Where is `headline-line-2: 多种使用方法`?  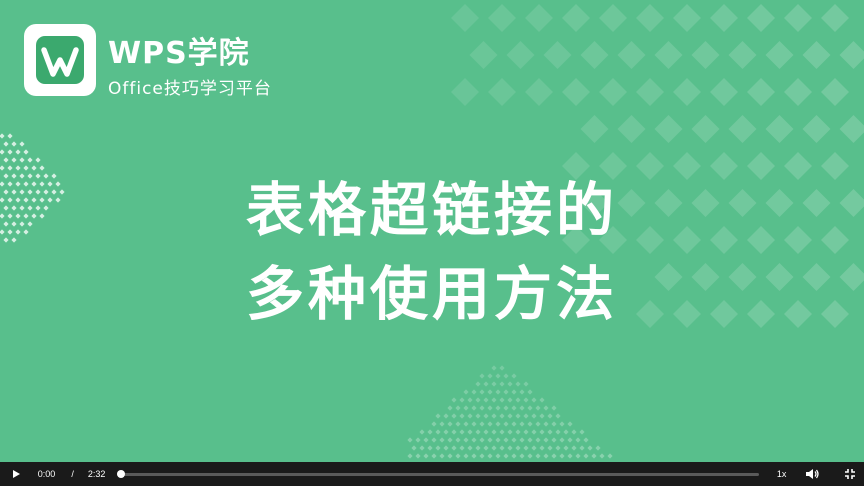 headline-line-2: 多种使用方法 is located at coordinates (431, 294).